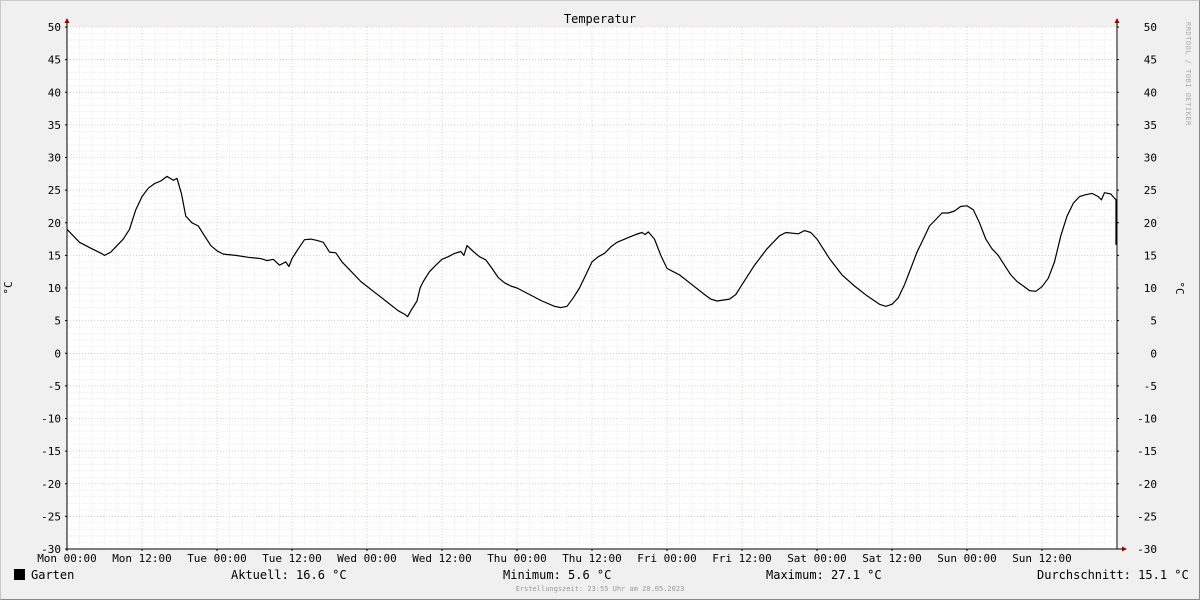 This screenshot has height=600, width=1200. What do you see at coordinates (57, 321) in the screenshot?
I see `y-tick-label-left: 5` at bounding box center [57, 321].